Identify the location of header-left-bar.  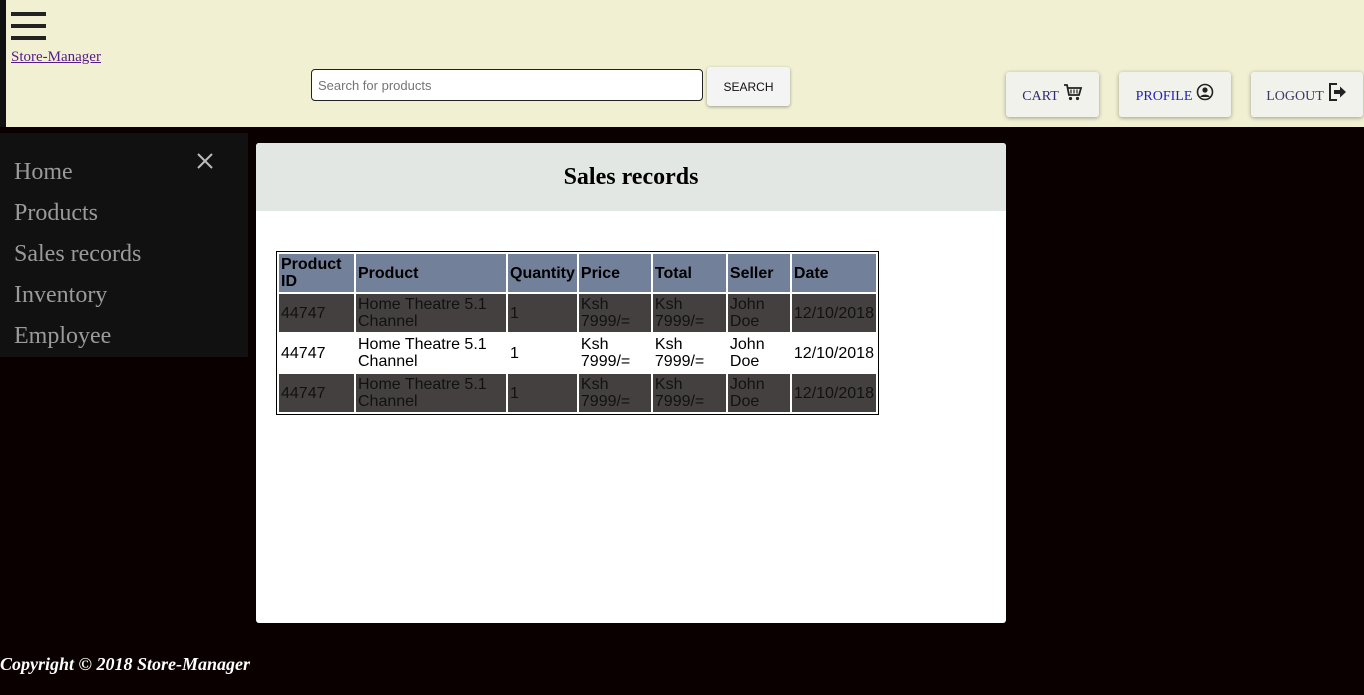
(3, 63).